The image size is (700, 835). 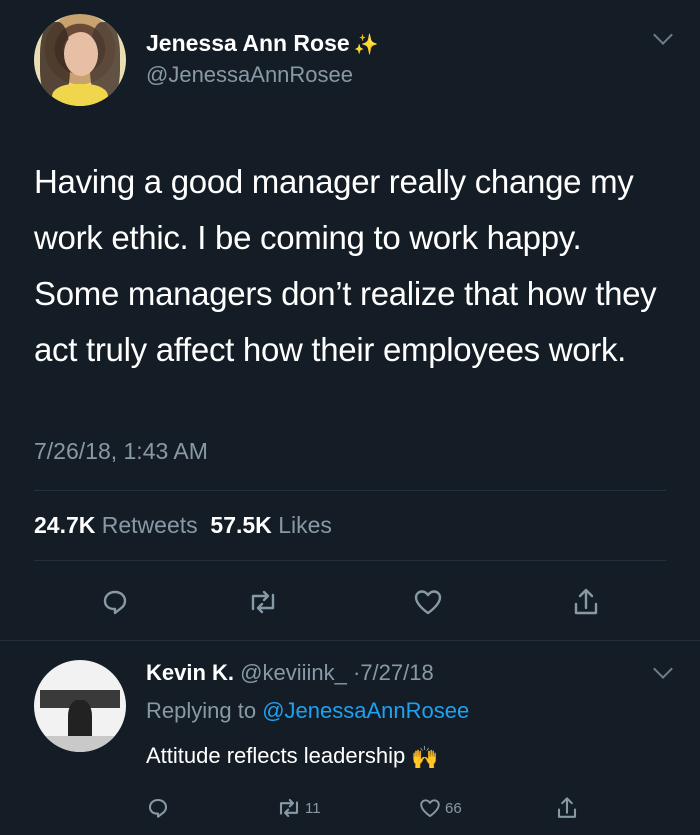 What do you see at coordinates (366, 45) in the screenshot?
I see `sparkles-emoji: ✨` at bounding box center [366, 45].